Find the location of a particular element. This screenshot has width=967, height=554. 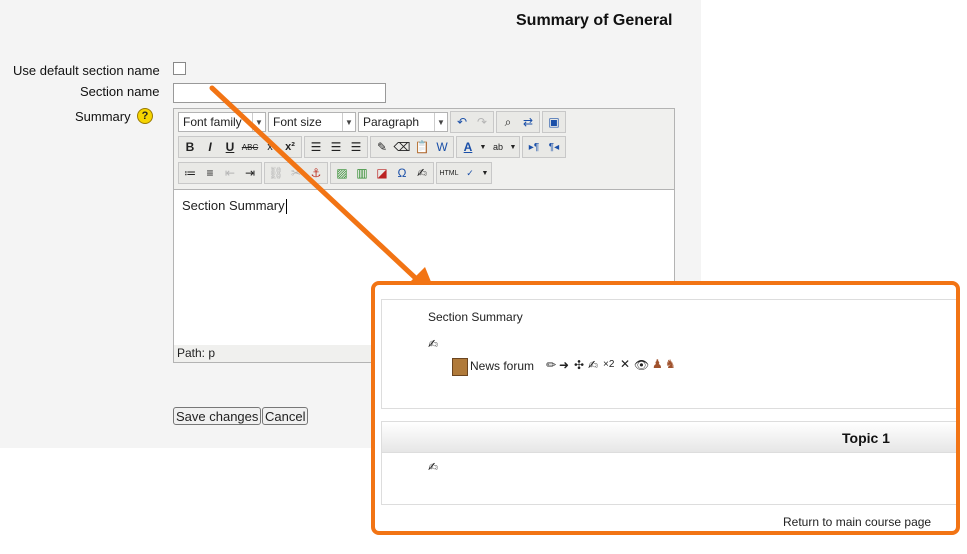

insert-group: ▨ ▥ ◪ Ω ✍ is located at coordinates (382, 173).